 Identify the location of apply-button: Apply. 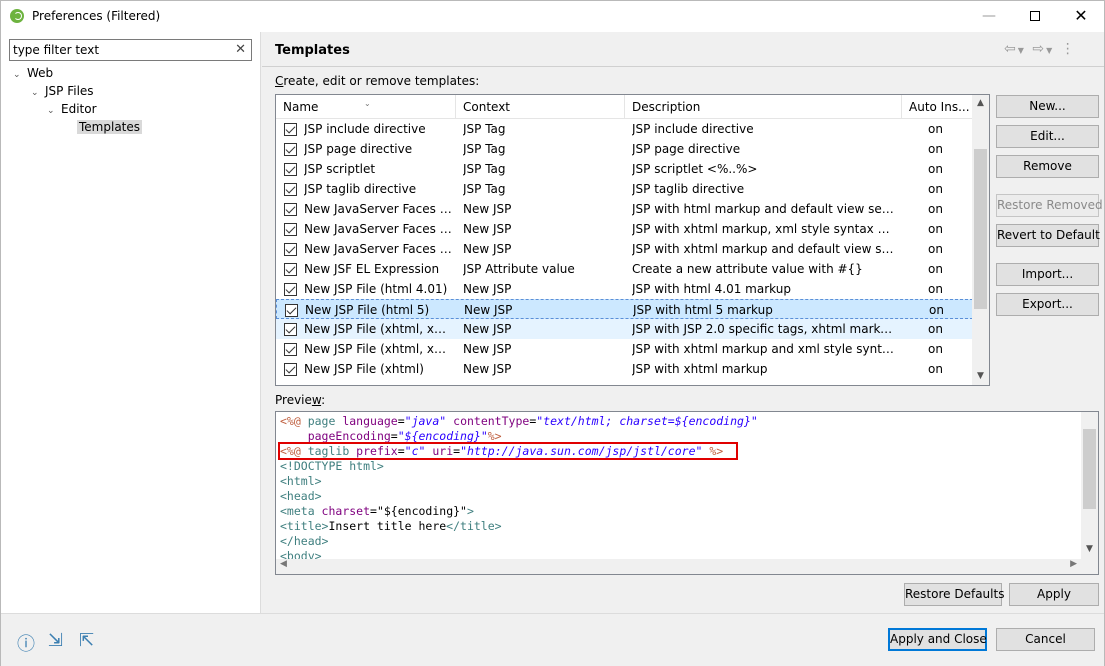
(1054, 594).